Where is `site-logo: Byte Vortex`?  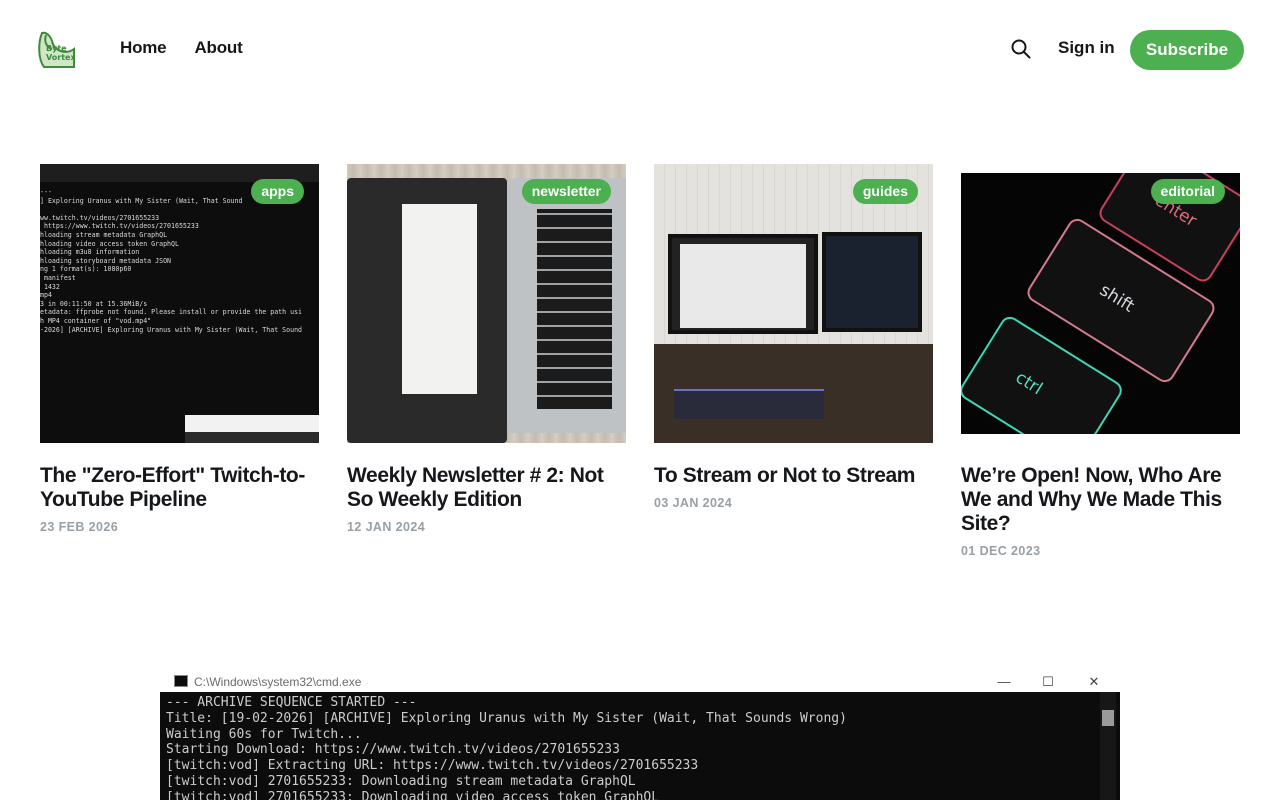 site-logo: Byte Vortex is located at coordinates (57, 50).